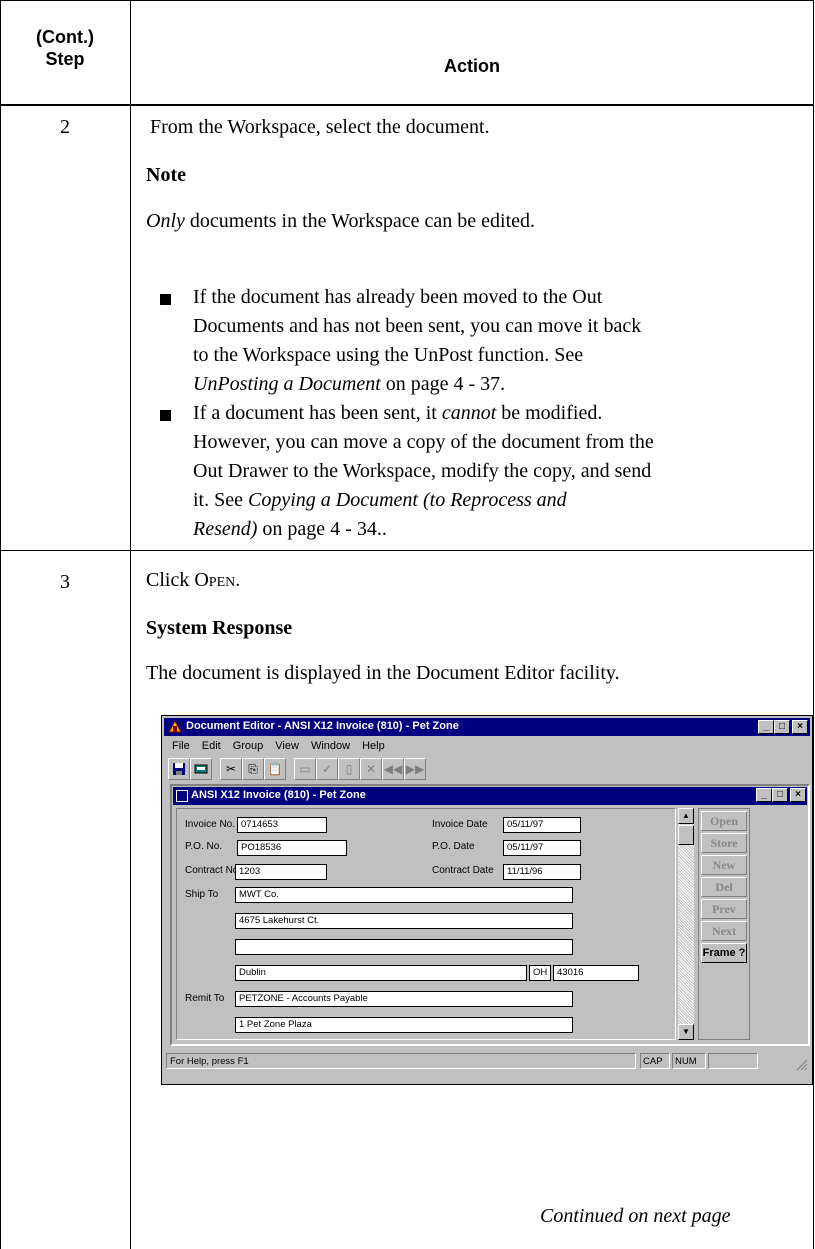 The height and width of the screenshot is (1249, 815). Describe the element at coordinates (220, 500) in the screenshot. I see `bullet-2-seg: it. See` at that location.